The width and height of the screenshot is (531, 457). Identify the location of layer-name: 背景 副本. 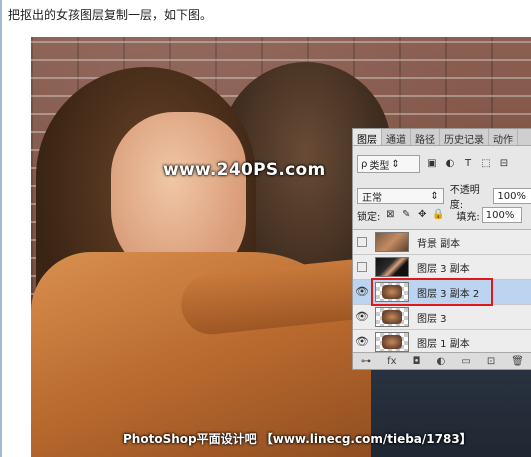
(439, 244).